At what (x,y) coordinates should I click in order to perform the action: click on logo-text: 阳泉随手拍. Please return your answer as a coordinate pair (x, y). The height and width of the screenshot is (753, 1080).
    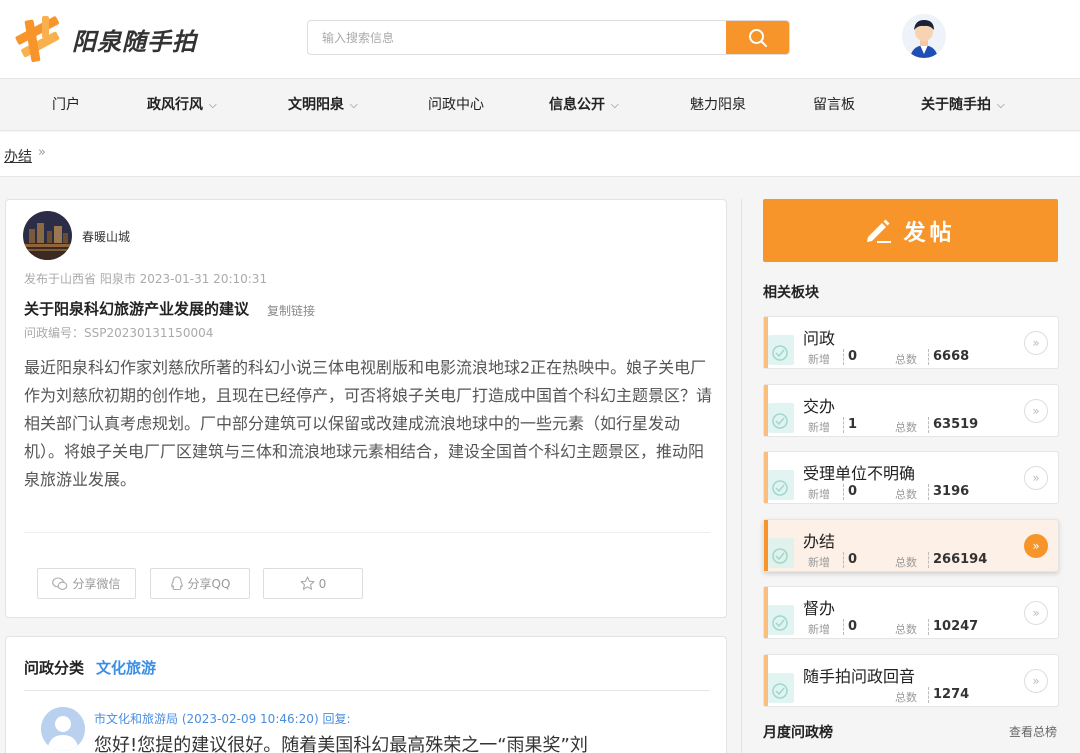
    Looking at the image, I should click on (134, 39).